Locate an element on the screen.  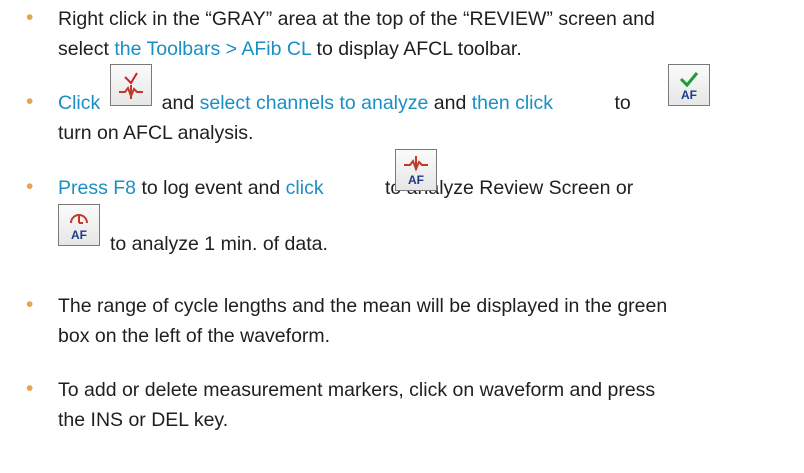
click-link-text: Click is located at coordinates (79, 103).